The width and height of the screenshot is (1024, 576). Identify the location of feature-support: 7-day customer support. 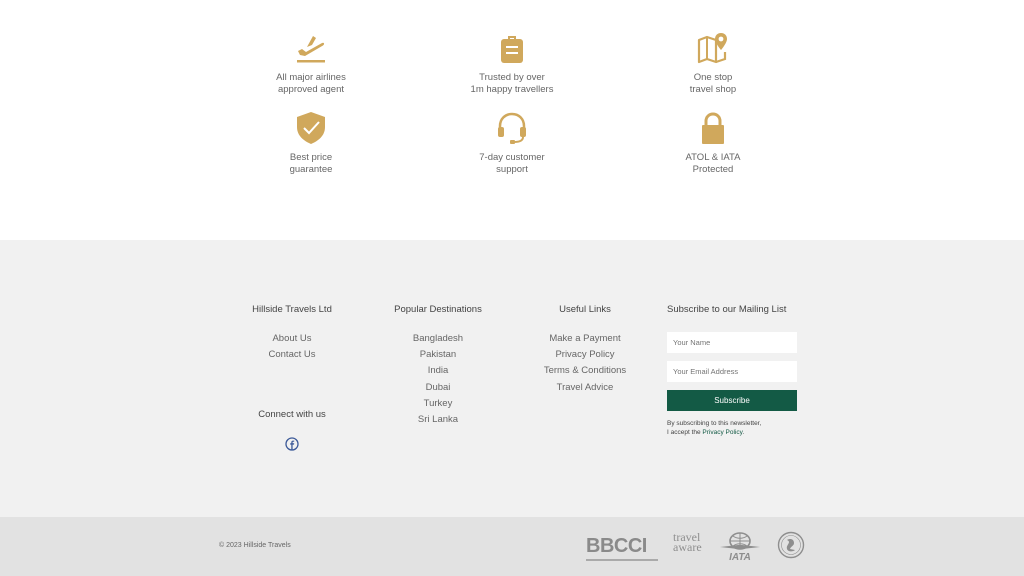
(512, 143).